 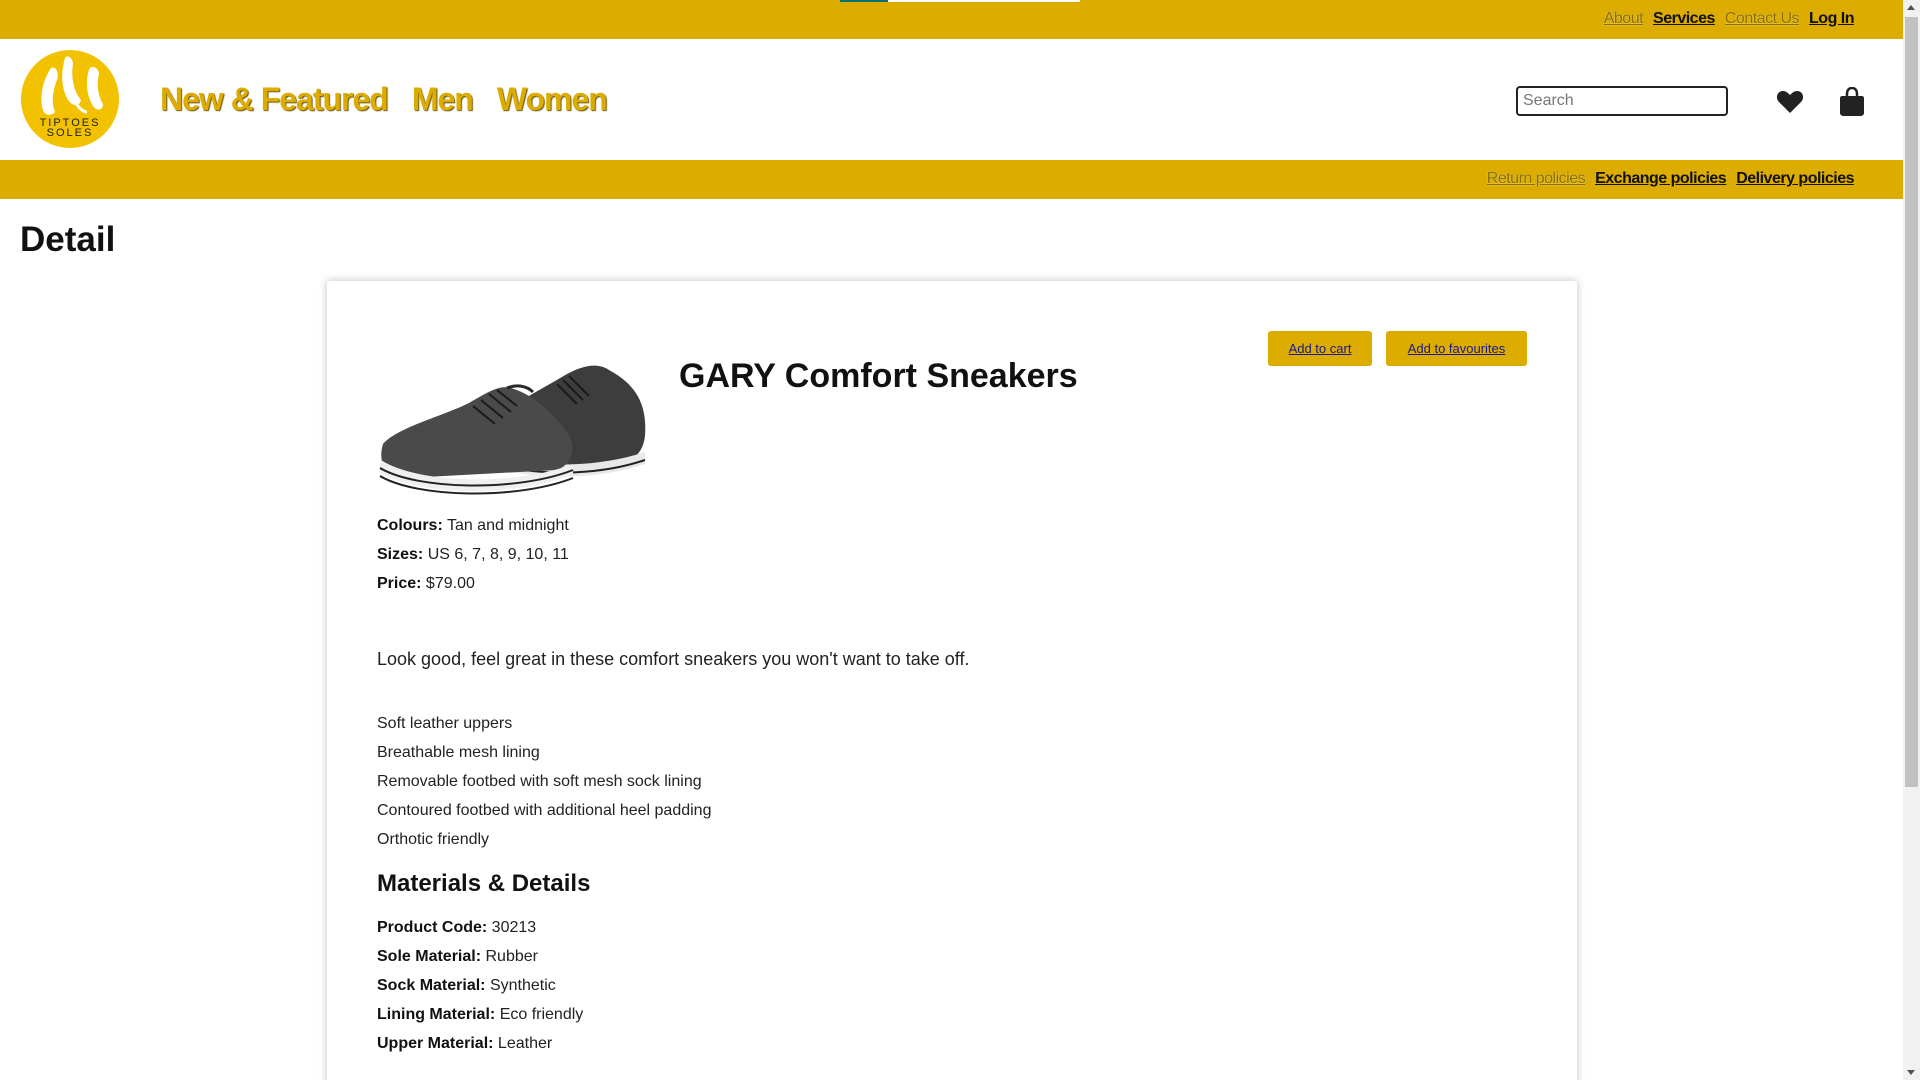 I want to click on feature-item: Orthotic friendly, so click(x=433, y=839).